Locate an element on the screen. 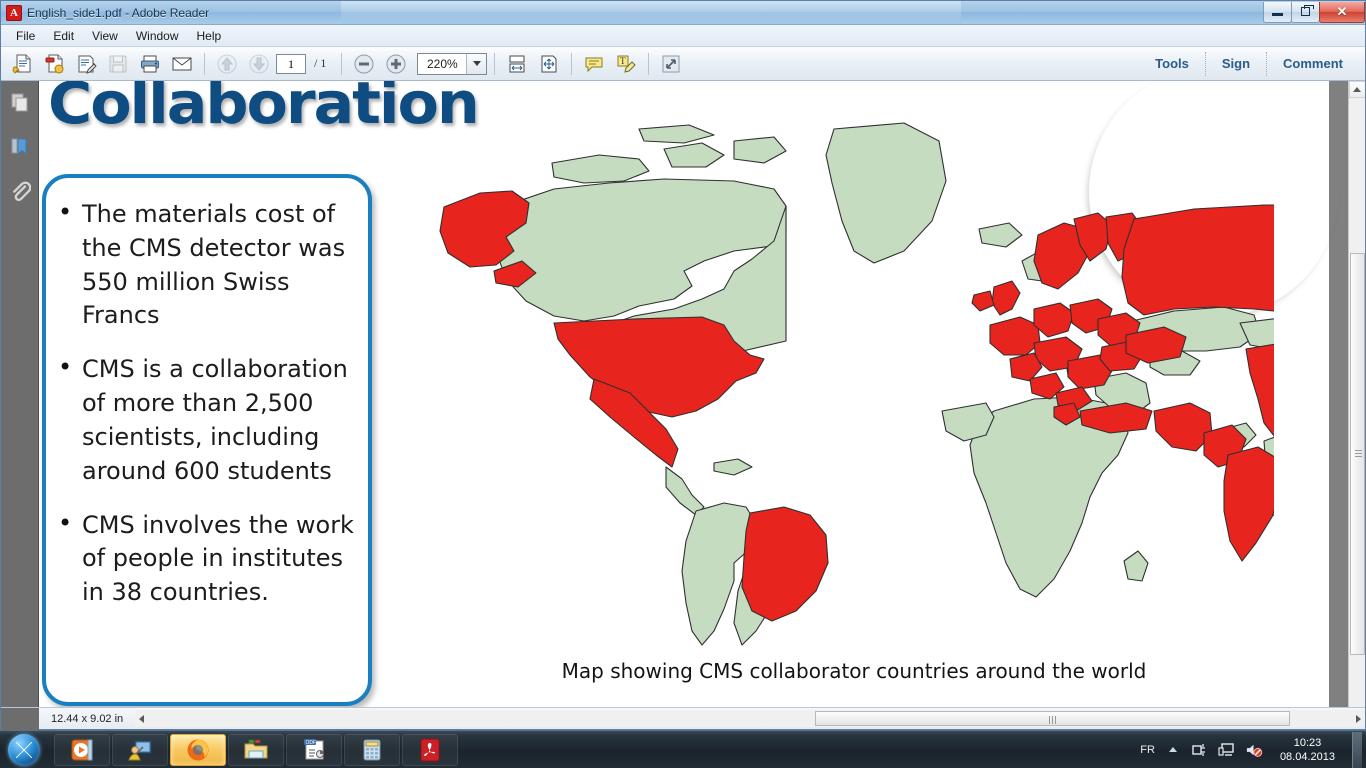 This screenshot has width=1366, height=768. navigation-pane is located at coordinates (20, 394).